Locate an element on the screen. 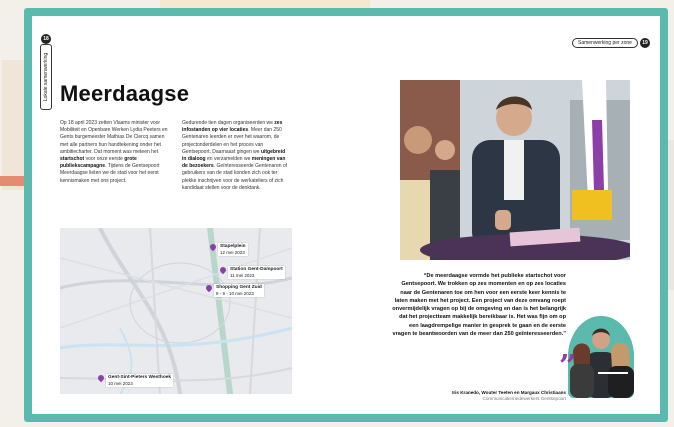 Image resolution: width=674 pixels, height=427 pixels. map-streets is located at coordinates (176, 311).